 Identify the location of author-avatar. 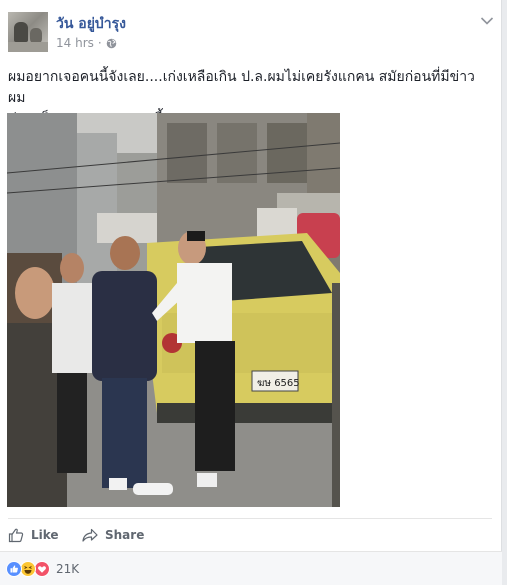
(28, 32).